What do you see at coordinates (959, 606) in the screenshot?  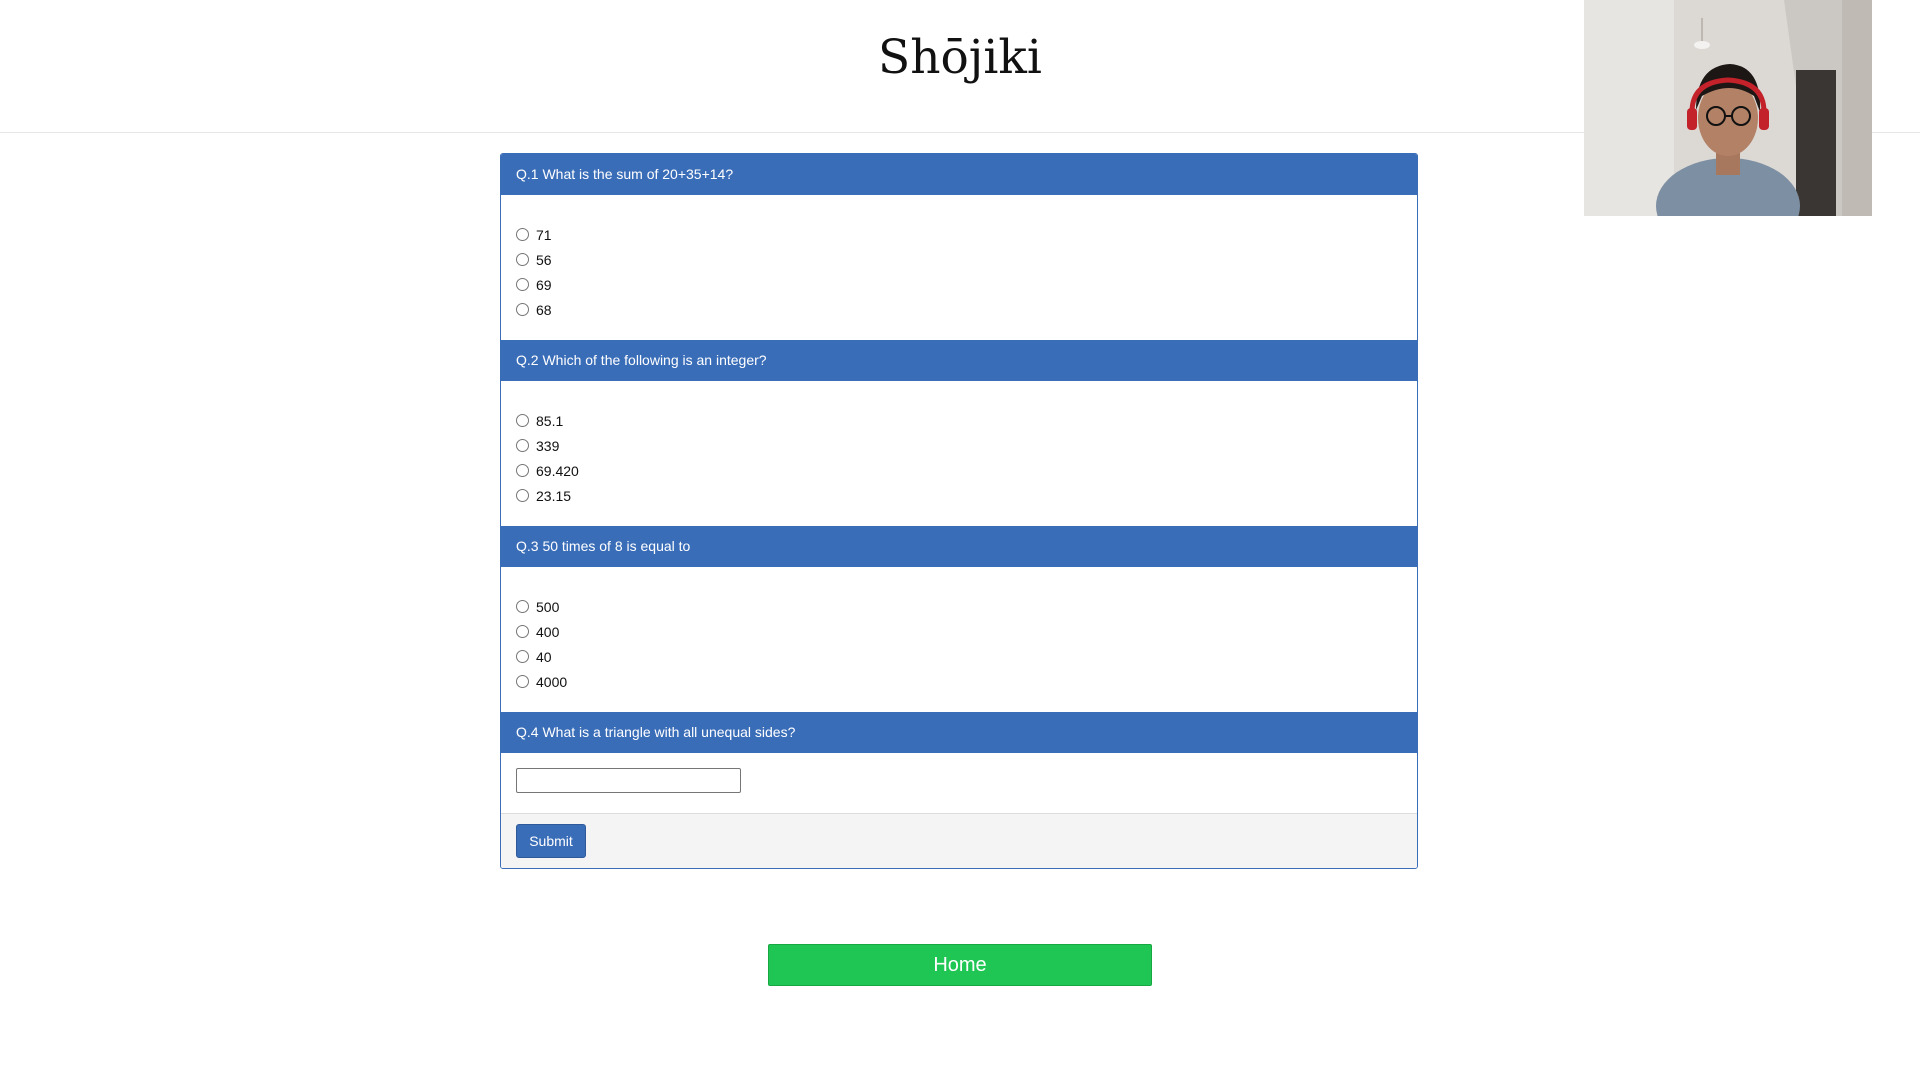 I see `q3-option-1: 500` at bounding box center [959, 606].